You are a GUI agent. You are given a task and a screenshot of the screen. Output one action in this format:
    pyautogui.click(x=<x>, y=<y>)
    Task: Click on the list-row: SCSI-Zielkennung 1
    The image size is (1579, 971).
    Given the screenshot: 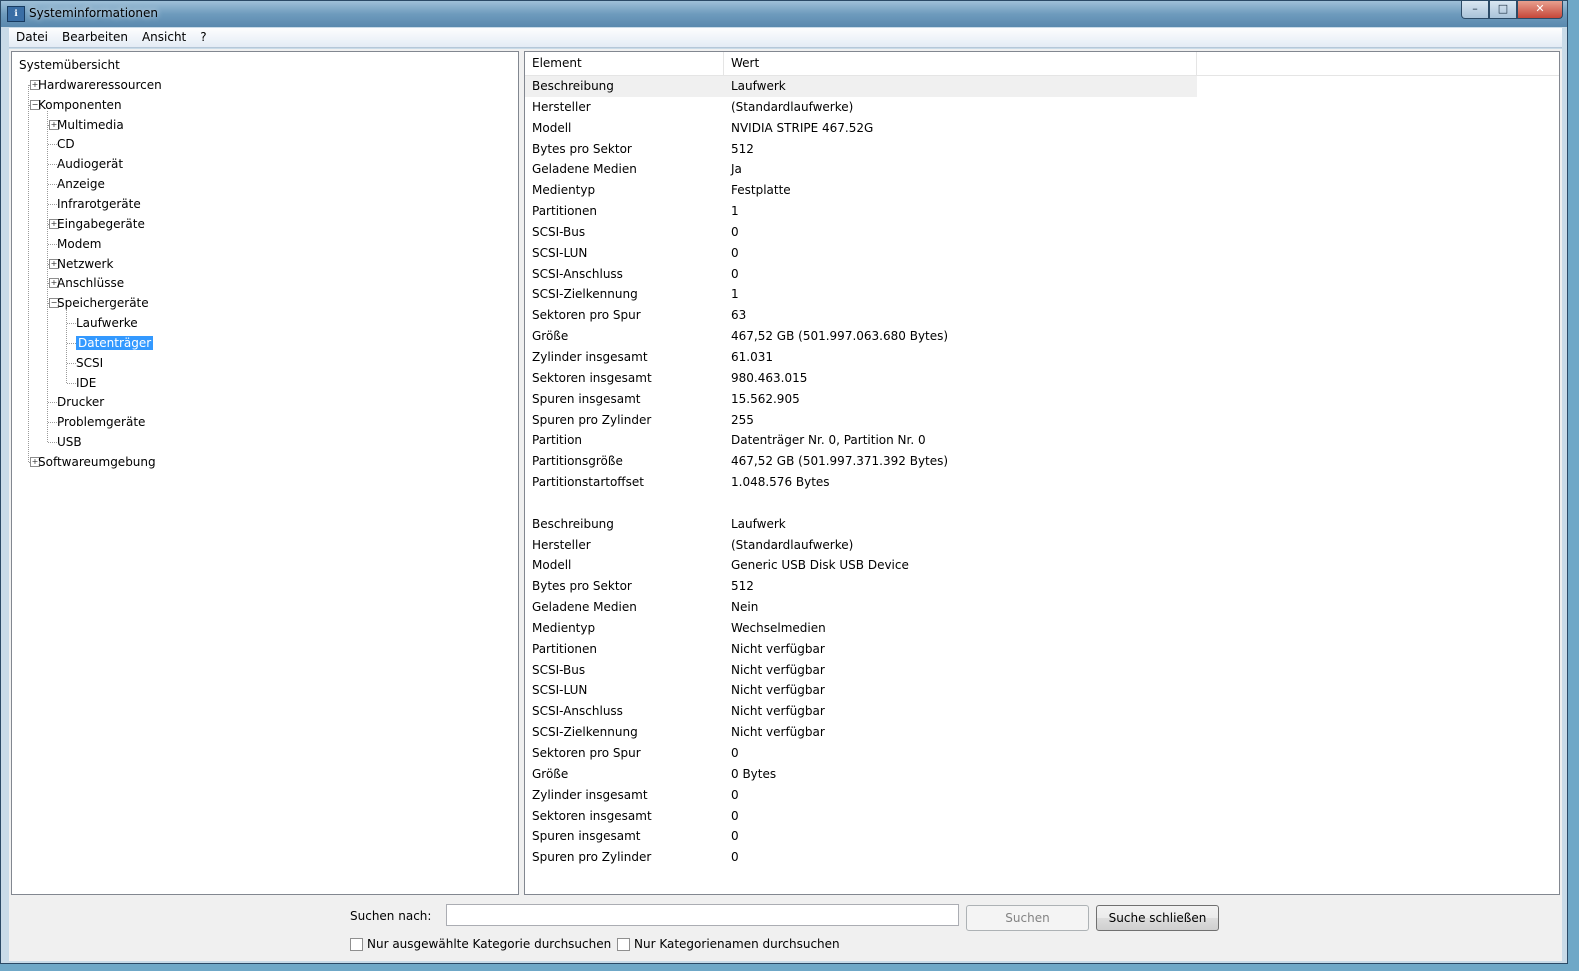 What is the action you would take?
    pyautogui.click(x=1042, y=294)
    